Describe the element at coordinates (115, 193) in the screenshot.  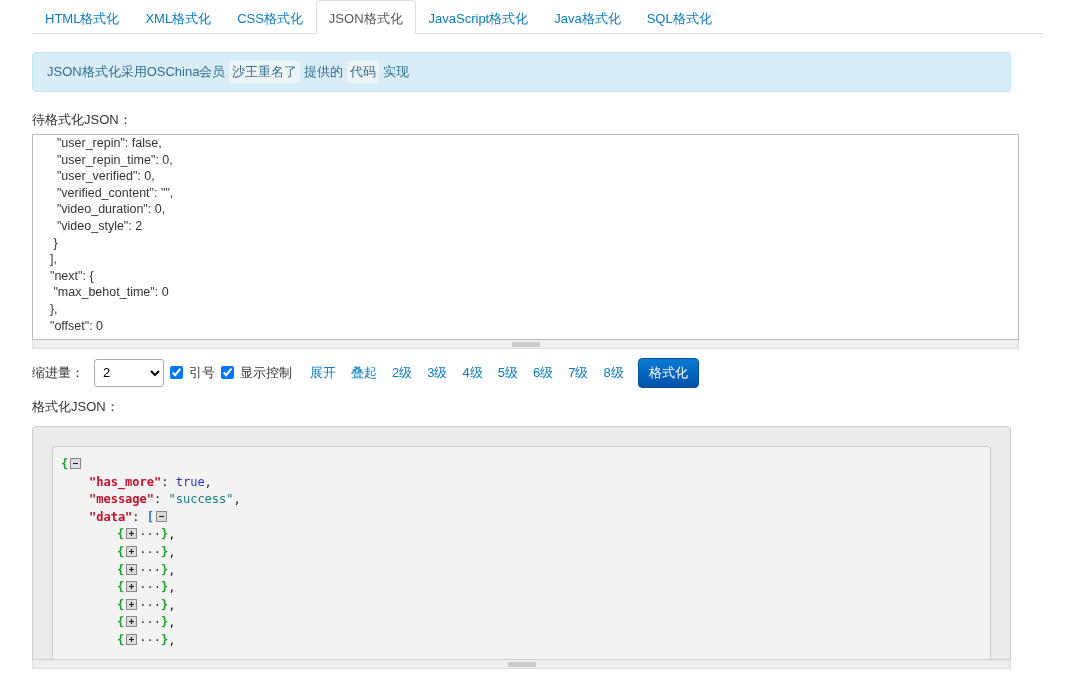
I see `code-line: "verified_content": "",` at that location.